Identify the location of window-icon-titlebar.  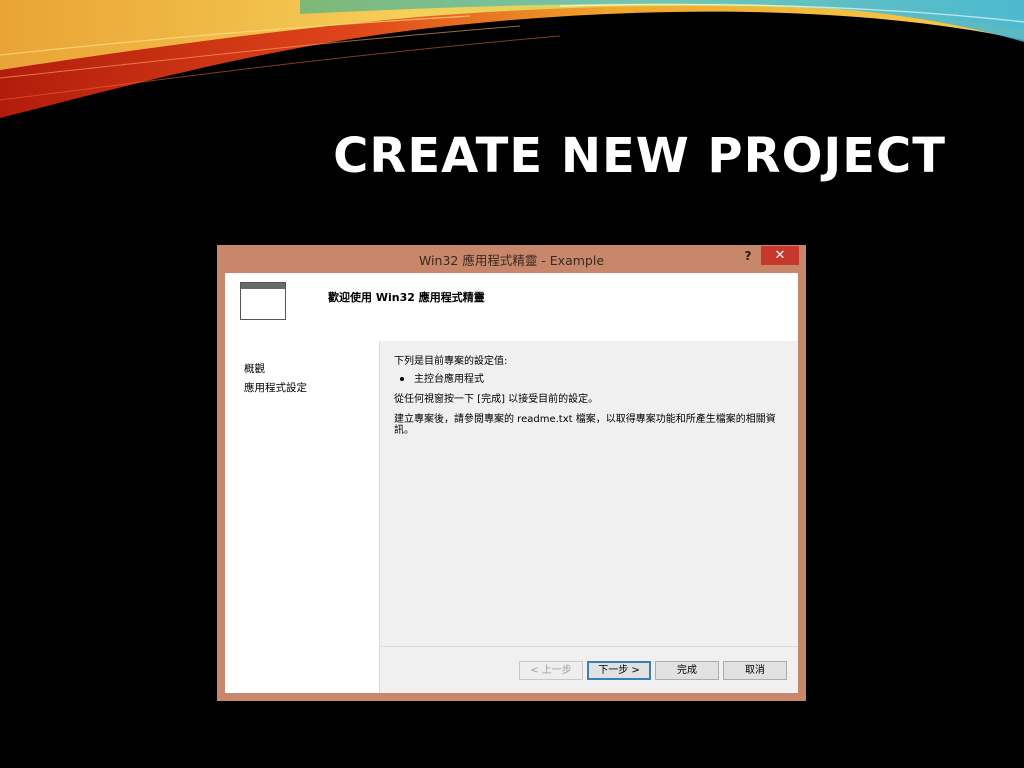
(263, 286).